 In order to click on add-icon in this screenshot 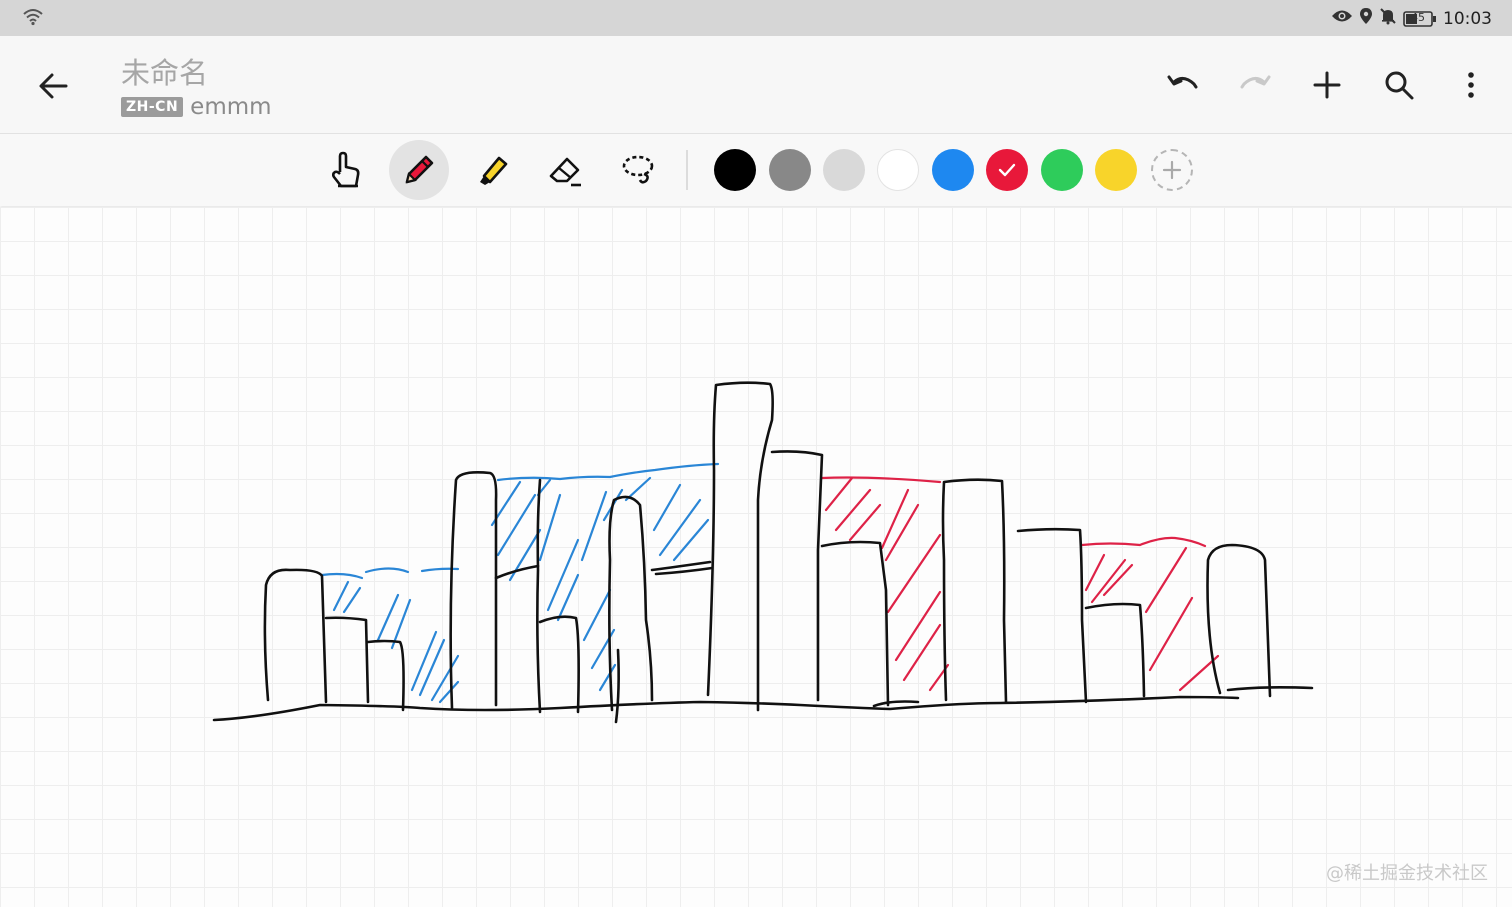, I will do `click(1327, 85)`.